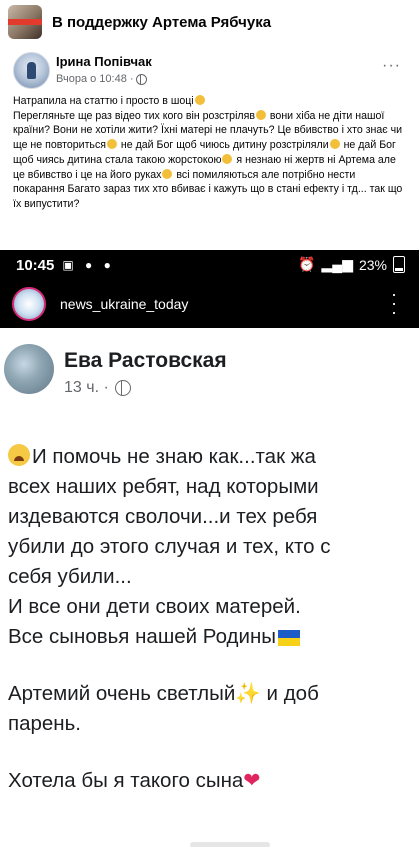  I want to click on group-header: В поддержку Артема Рябчука, so click(209, 22).